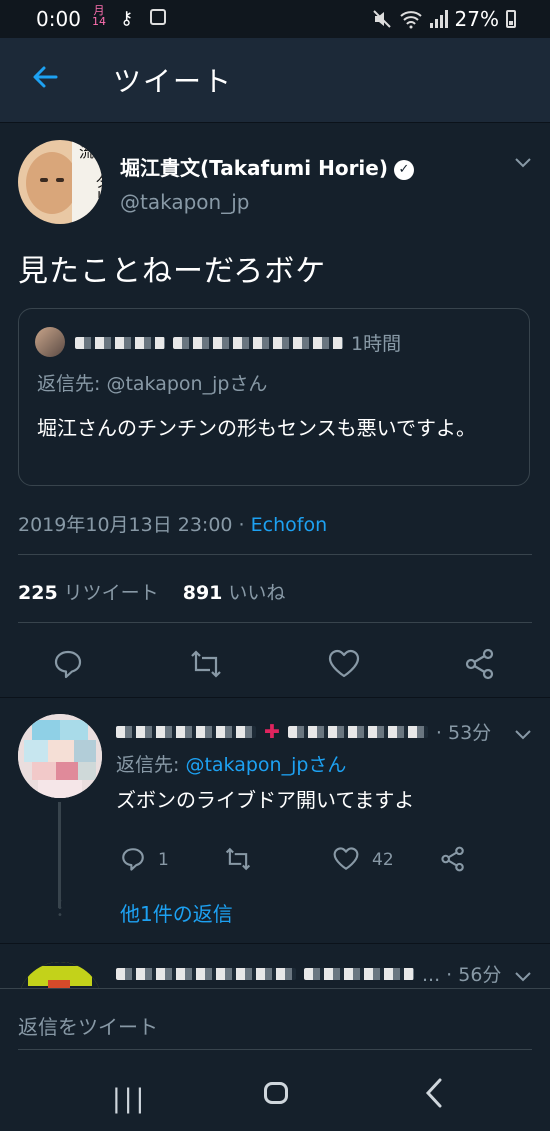 The height and width of the screenshot is (1131, 550). Describe the element at coordinates (511, 19) in the screenshot. I see `battery-icon` at that location.